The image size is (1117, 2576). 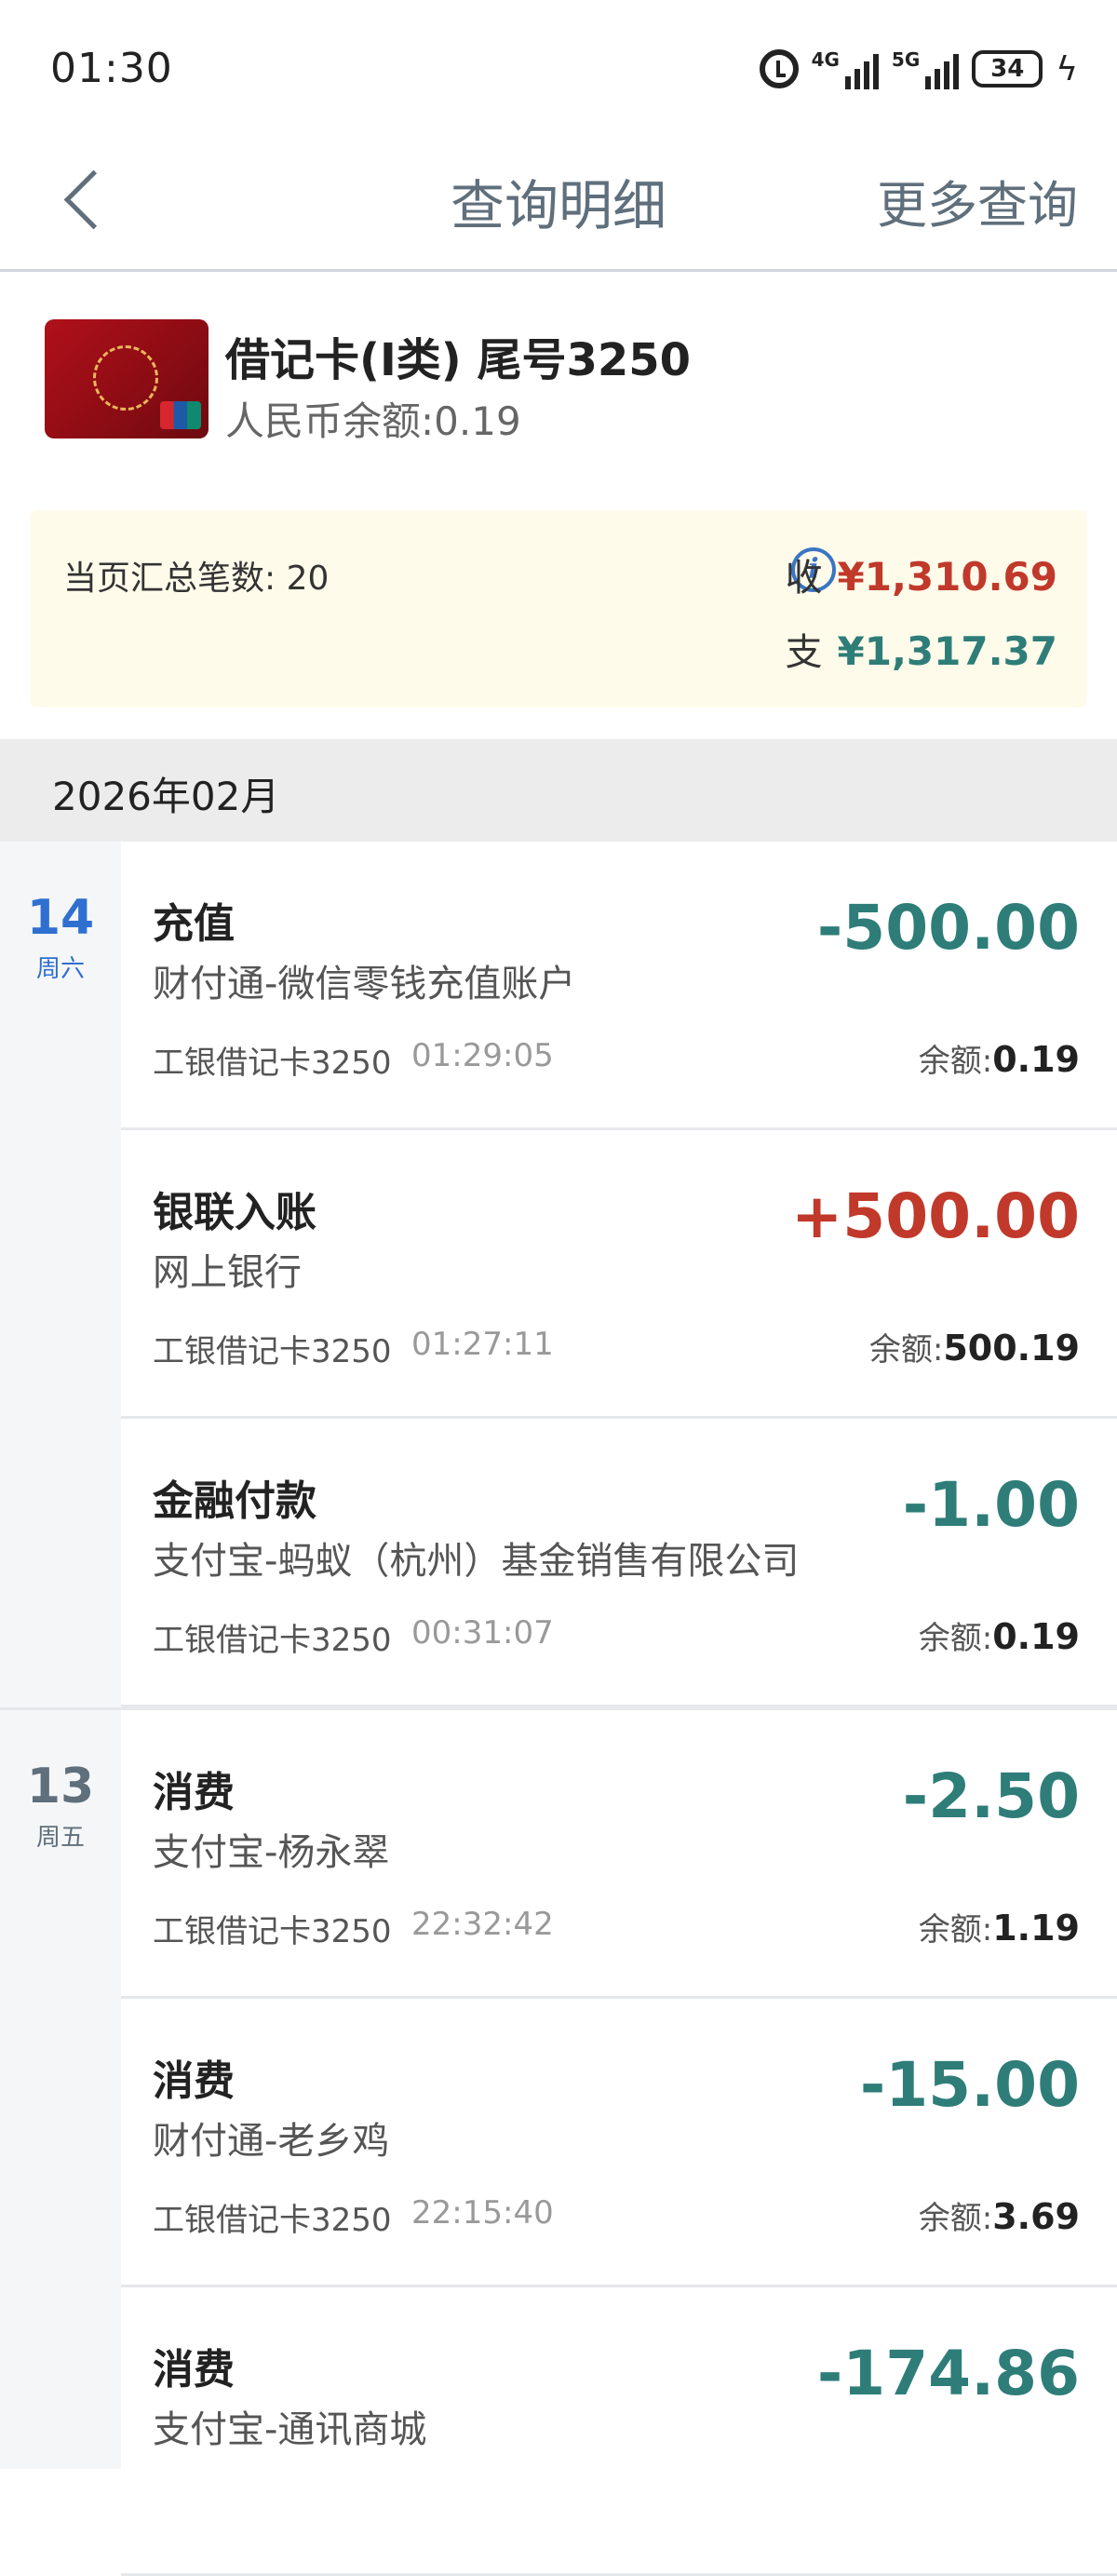 I want to click on transaction-row: 消费支付宝-通讯商城 -174.86, so click(x=619, y=2431).